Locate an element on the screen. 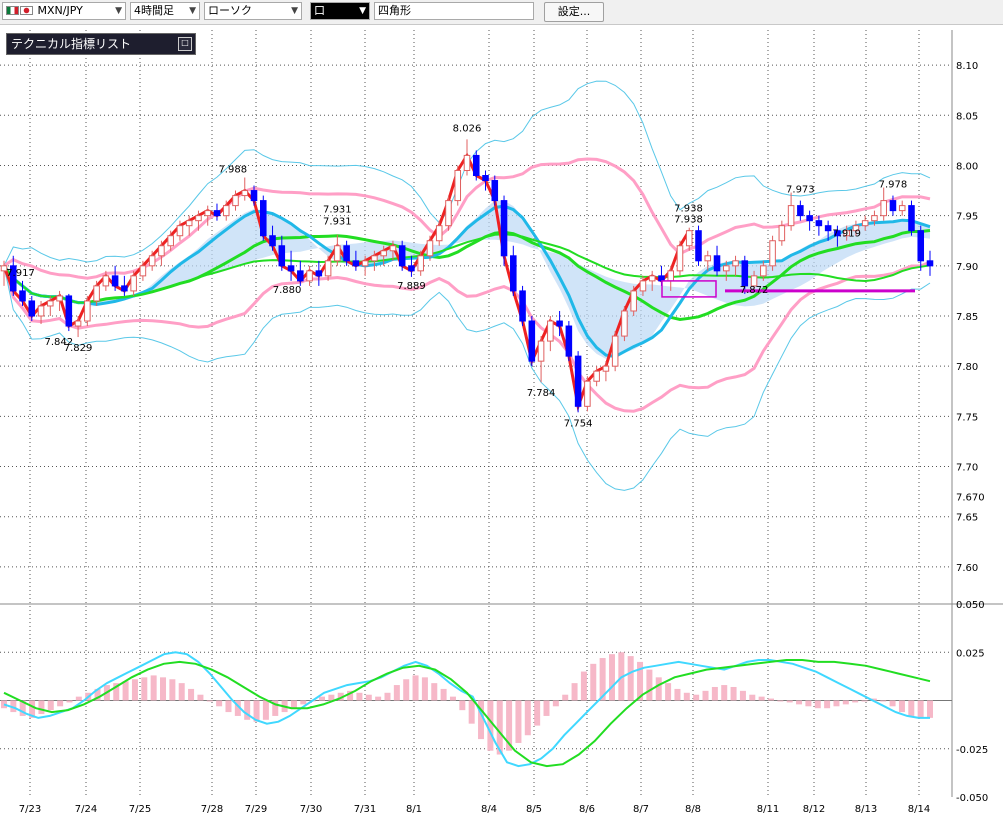 This screenshot has width=1003, height=819. date-tick-label: 8/13 is located at coordinates (866, 809).